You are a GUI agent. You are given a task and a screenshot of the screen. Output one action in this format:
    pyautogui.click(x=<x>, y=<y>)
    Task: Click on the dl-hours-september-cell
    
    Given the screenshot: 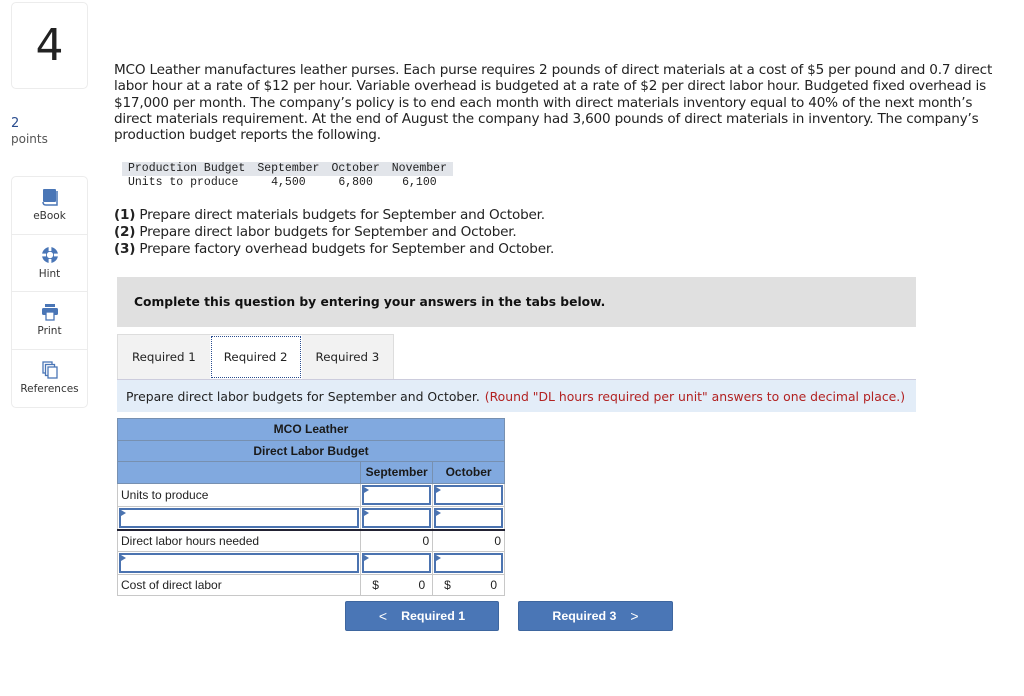 What is the action you would take?
    pyautogui.click(x=397, y=518)
    